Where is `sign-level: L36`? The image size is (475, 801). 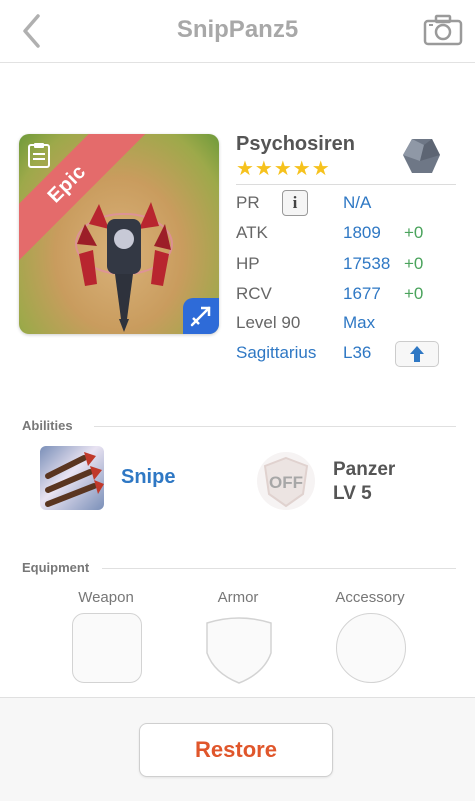 sign-level: L36 is located at coordinates (357, 352).